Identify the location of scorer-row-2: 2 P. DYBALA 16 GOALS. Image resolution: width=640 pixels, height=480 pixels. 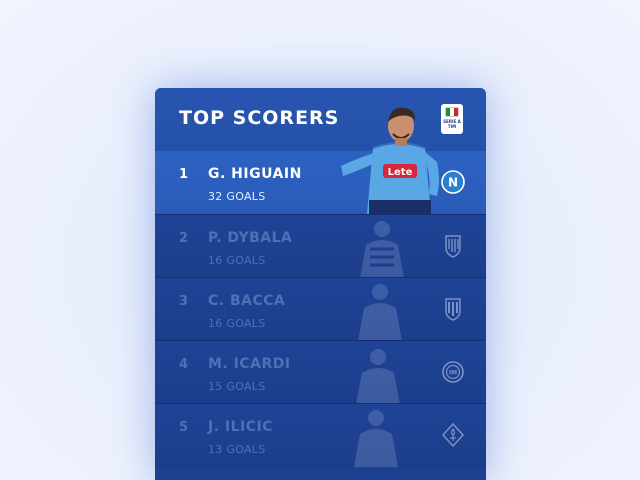
(320, 246).